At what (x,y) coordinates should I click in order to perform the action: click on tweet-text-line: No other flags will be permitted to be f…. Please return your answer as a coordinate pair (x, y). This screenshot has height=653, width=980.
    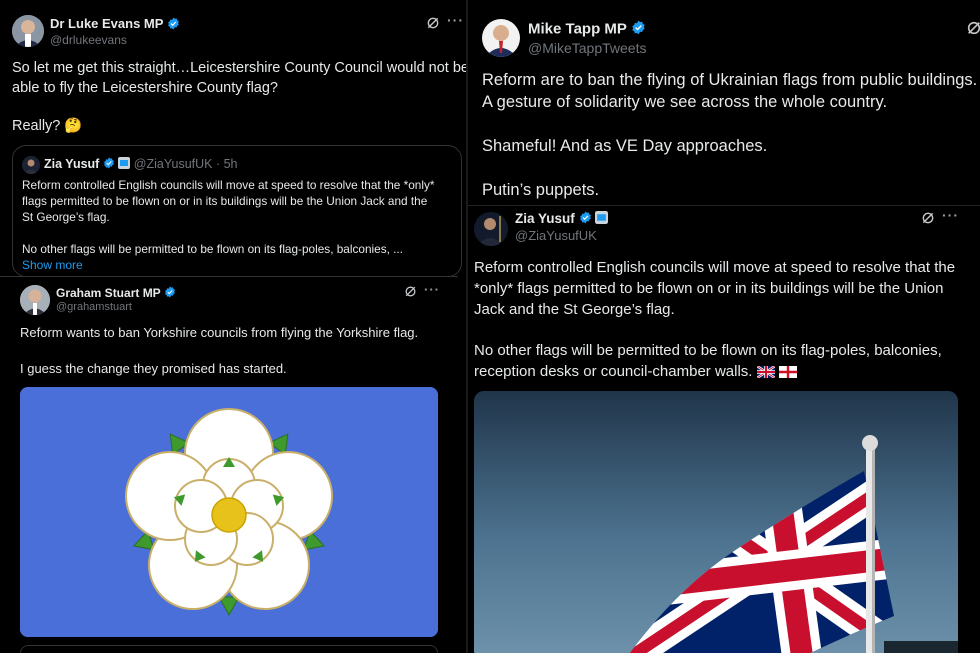
    Looking at the image, I should click on (708, 350).